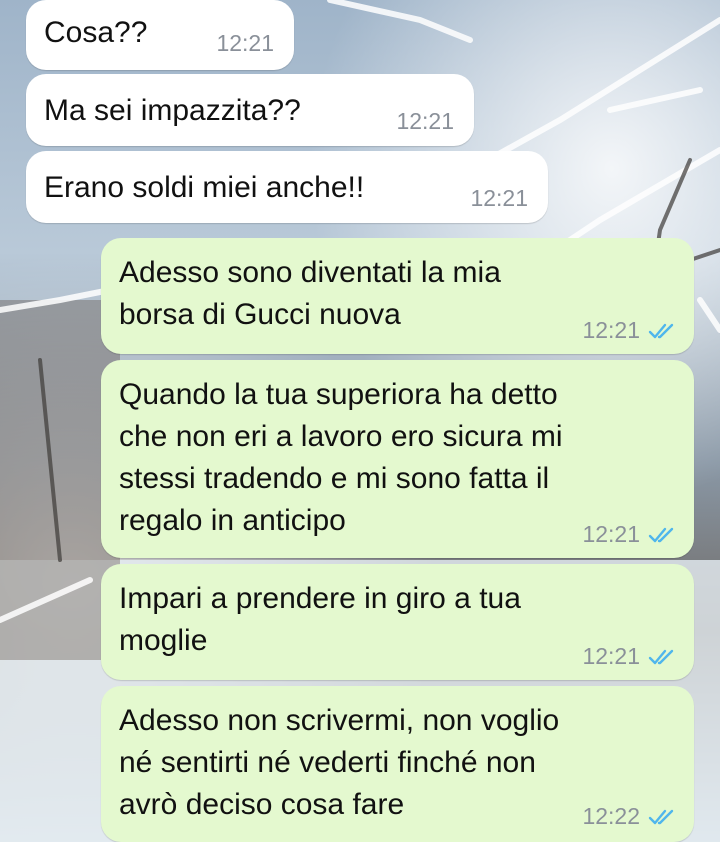  Describe the element at coordinates (204, 187) in the screenshot. I see `message-text: Erano soldi miei anche!!` at that location.